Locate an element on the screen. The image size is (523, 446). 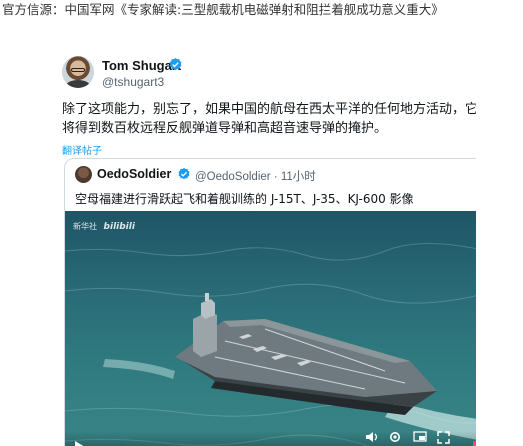
video-controls is located at coordinates (270, 438).